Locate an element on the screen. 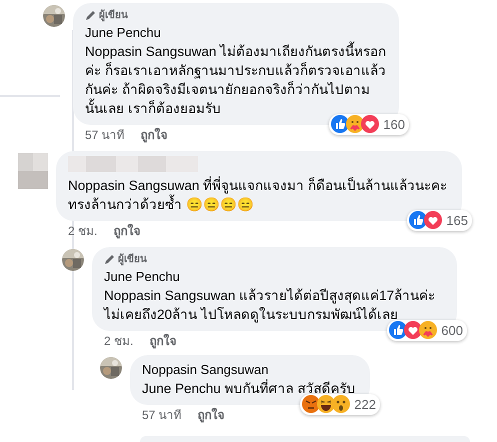  reaction-summary: 222 is located at coordinates (340, 404).